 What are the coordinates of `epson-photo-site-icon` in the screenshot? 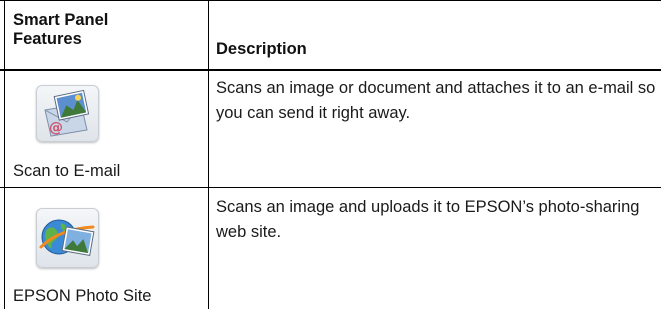 It's located at (67, 238).